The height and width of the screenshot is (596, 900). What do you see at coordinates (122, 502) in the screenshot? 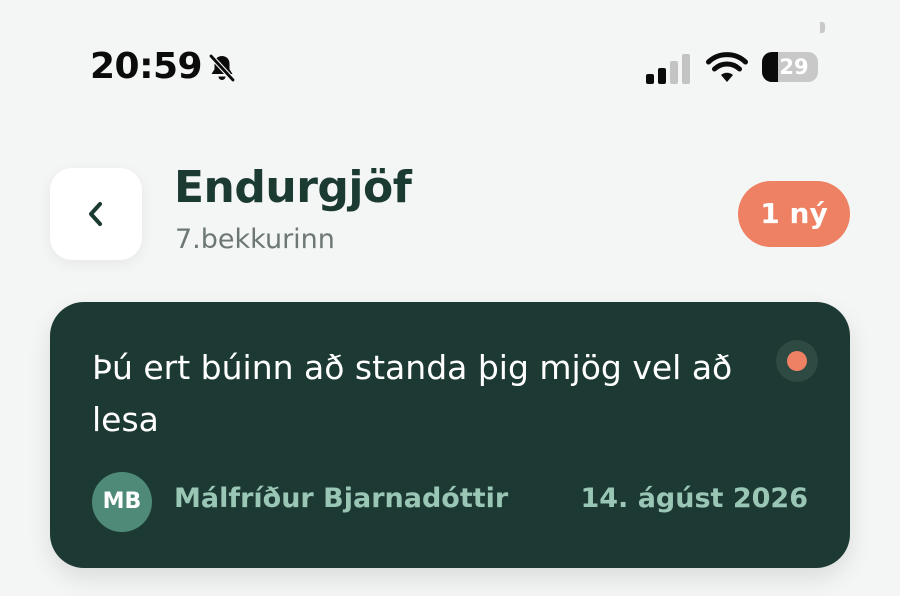
I see `avatar: MB` at bounding box center [122, 502].